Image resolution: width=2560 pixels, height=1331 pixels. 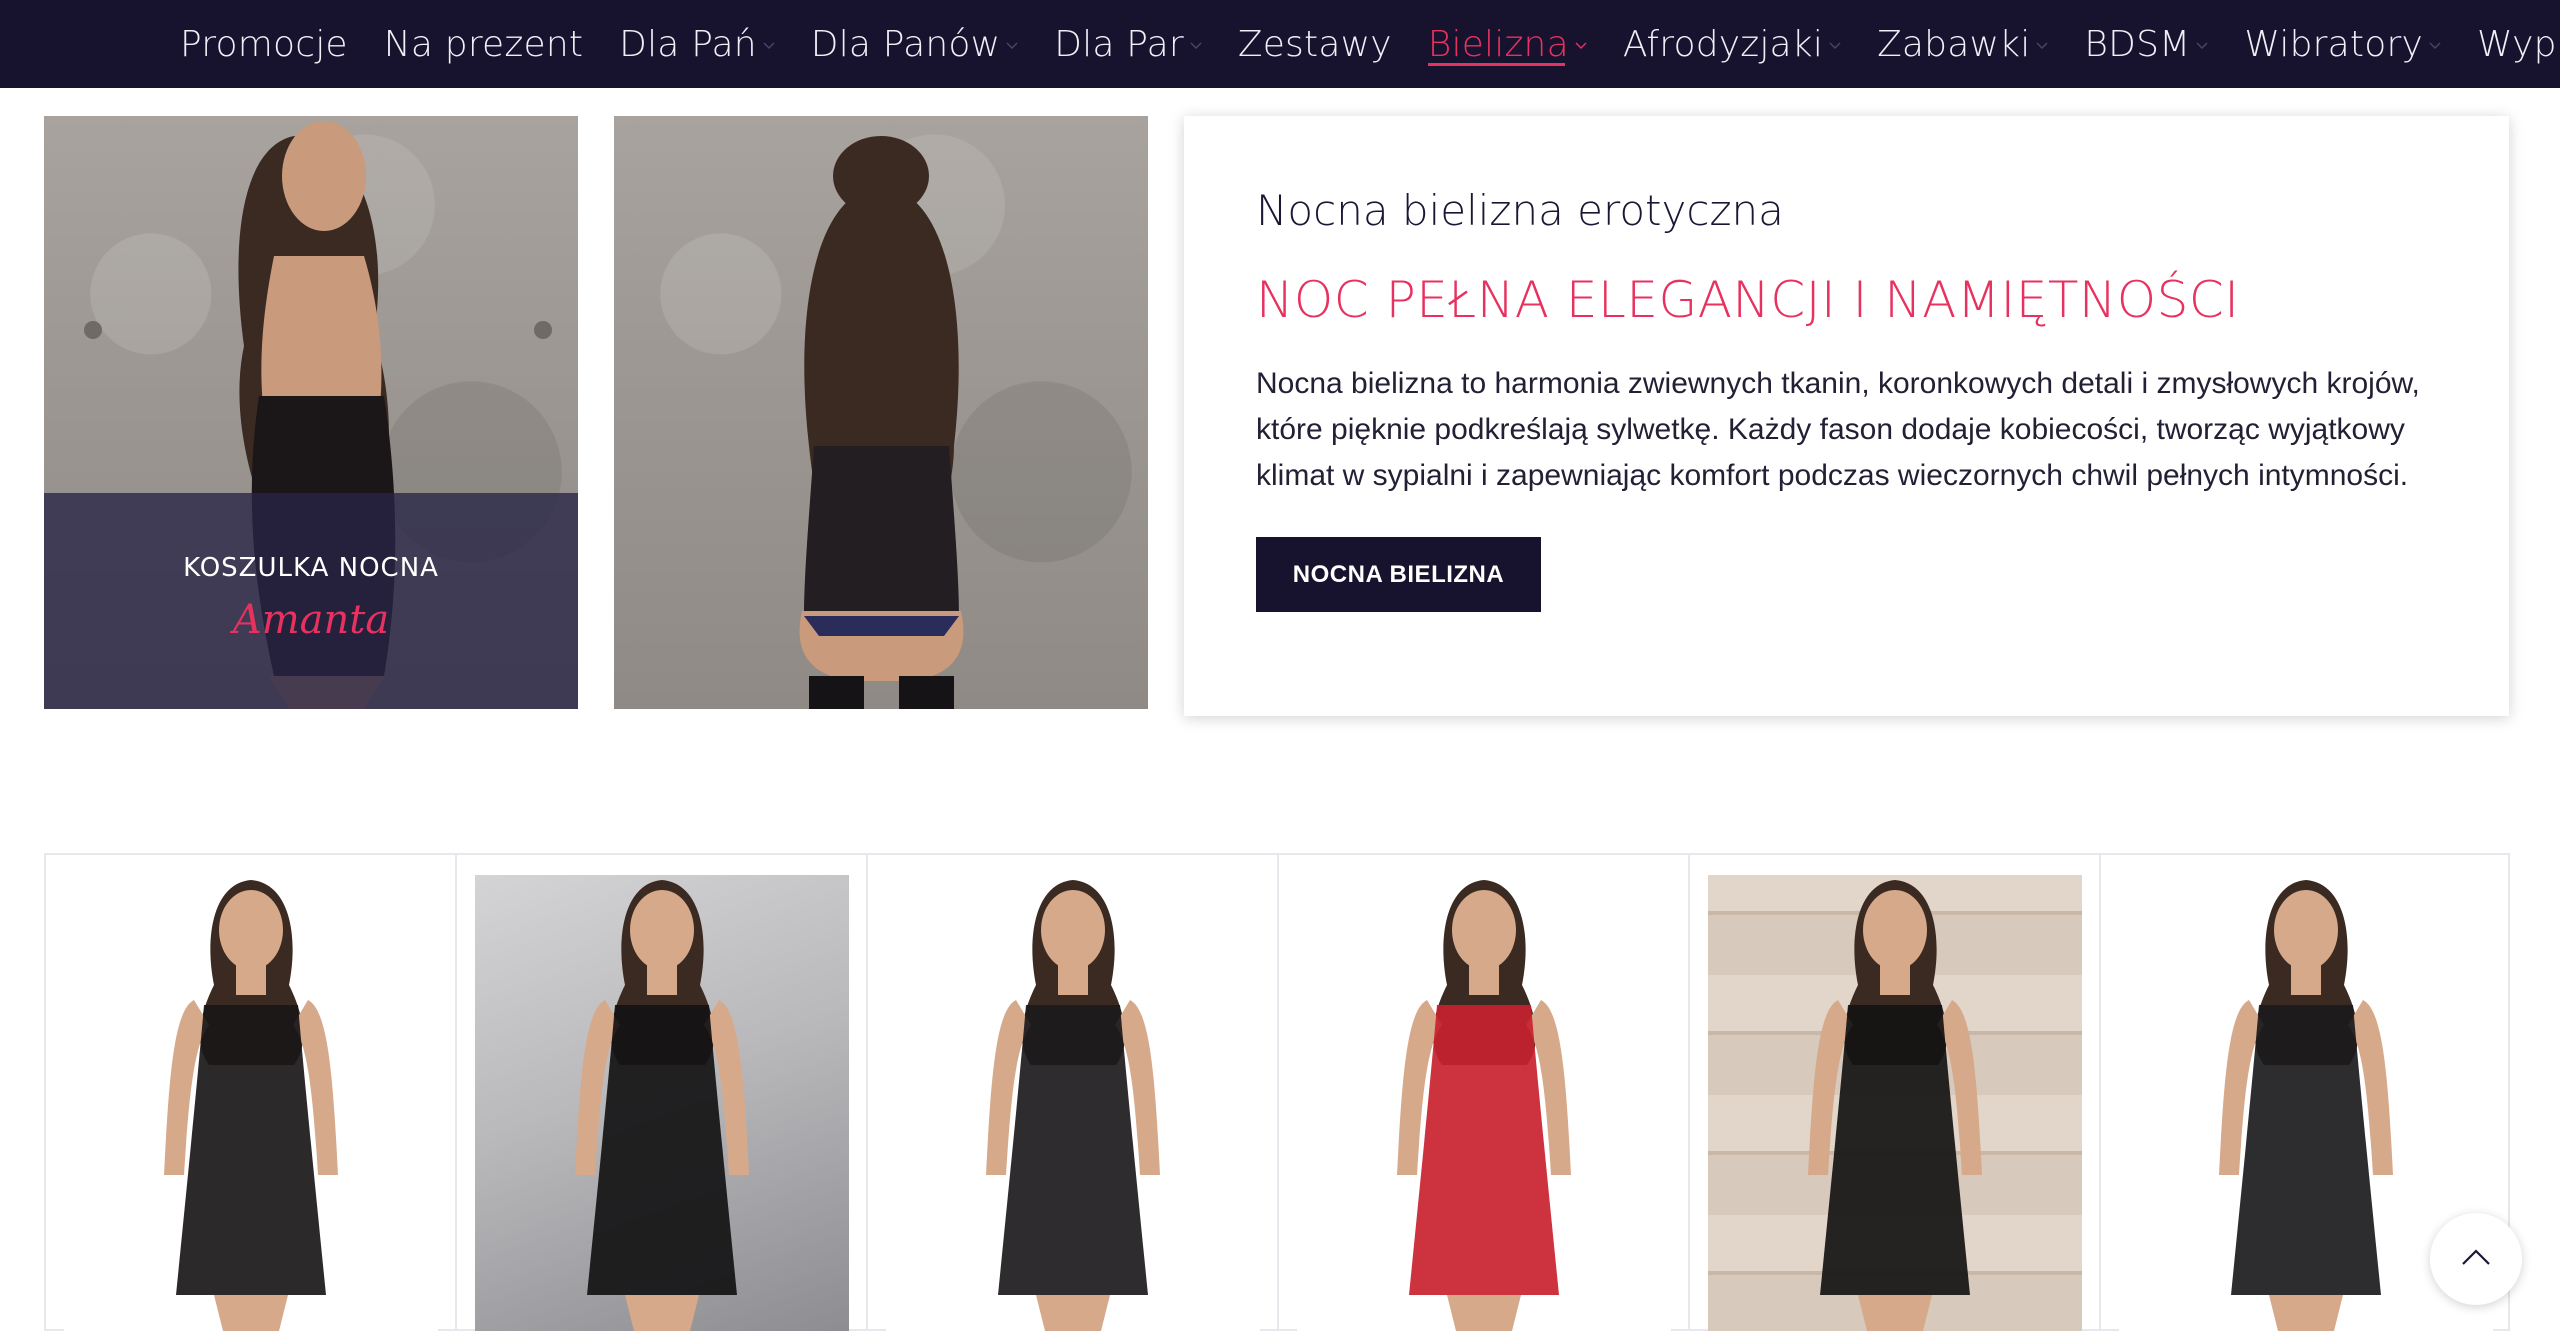 I want to click on nav-item-label: Bielizna, so click(x=1498, y=44).